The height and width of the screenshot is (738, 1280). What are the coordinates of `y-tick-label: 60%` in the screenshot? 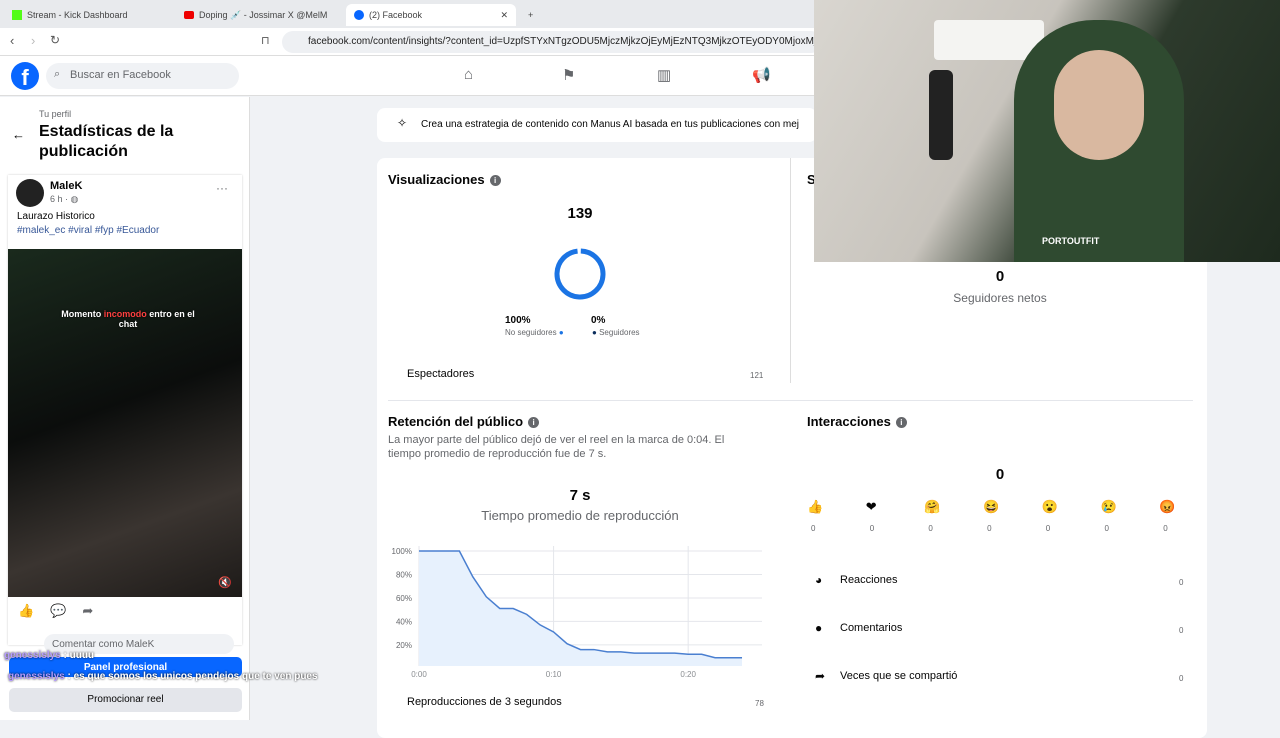 It's located at (404, 598).